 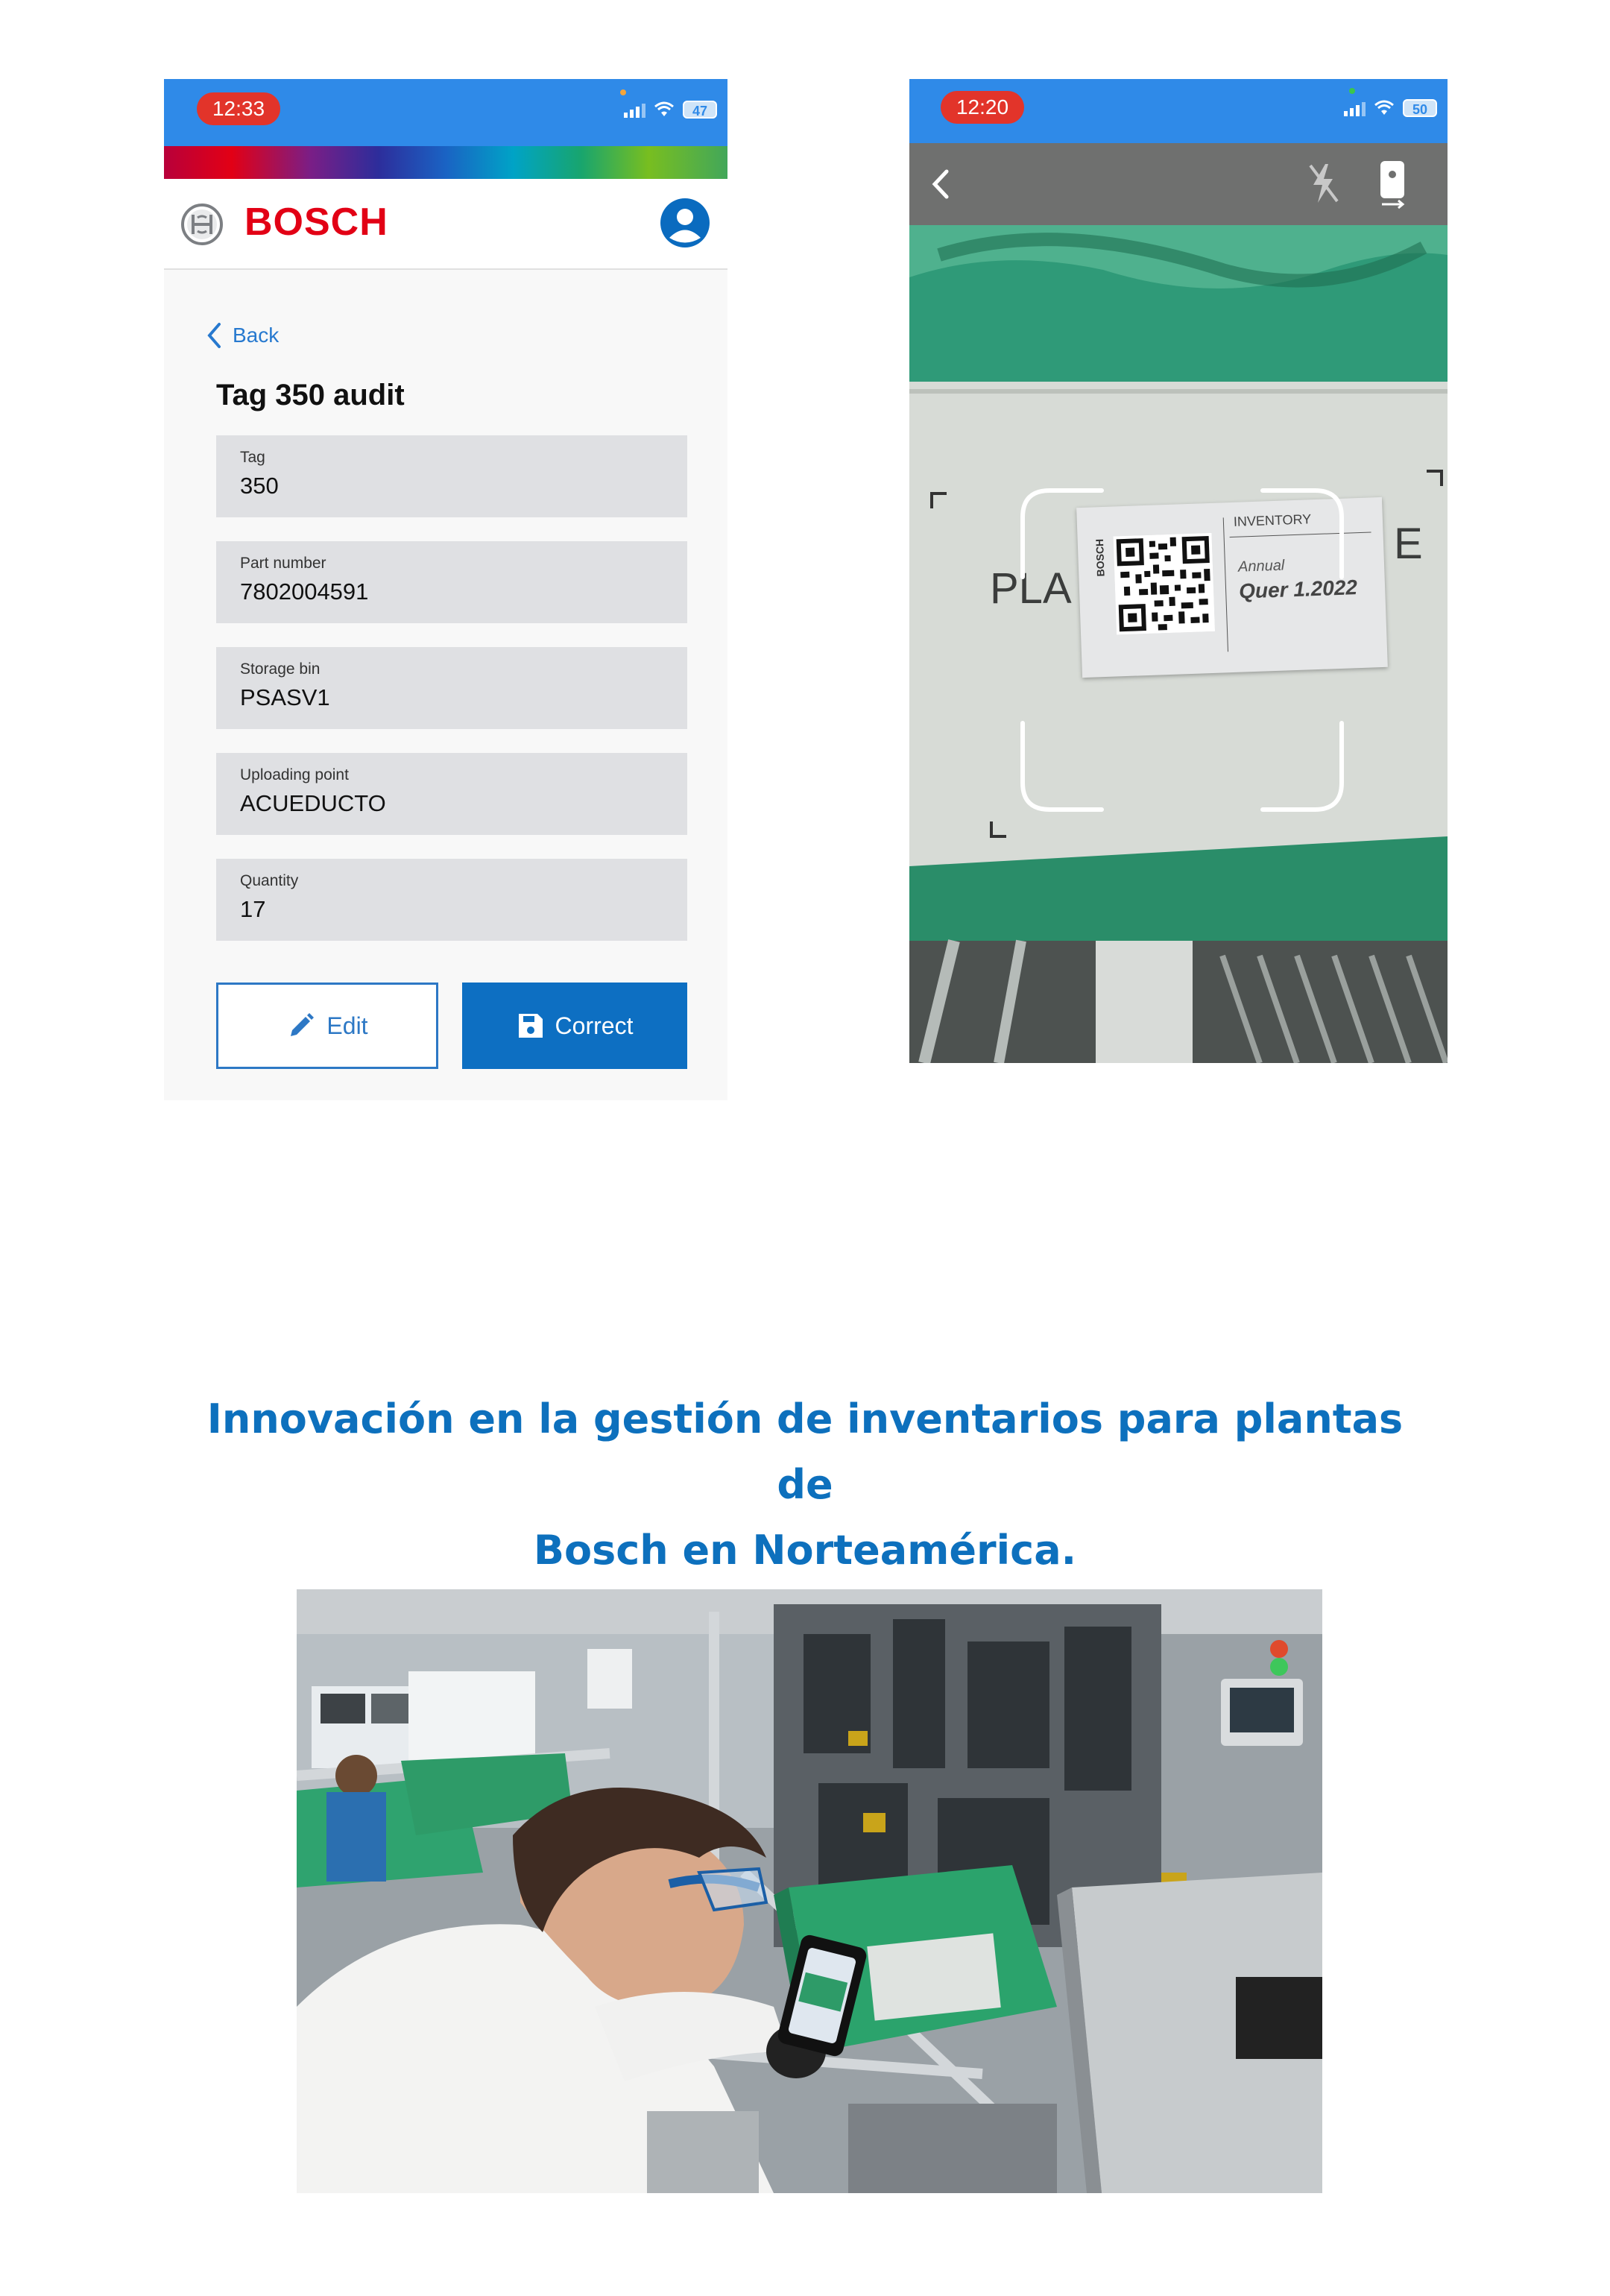 I want to click on back-label: Back, so click(x=256, y=335).